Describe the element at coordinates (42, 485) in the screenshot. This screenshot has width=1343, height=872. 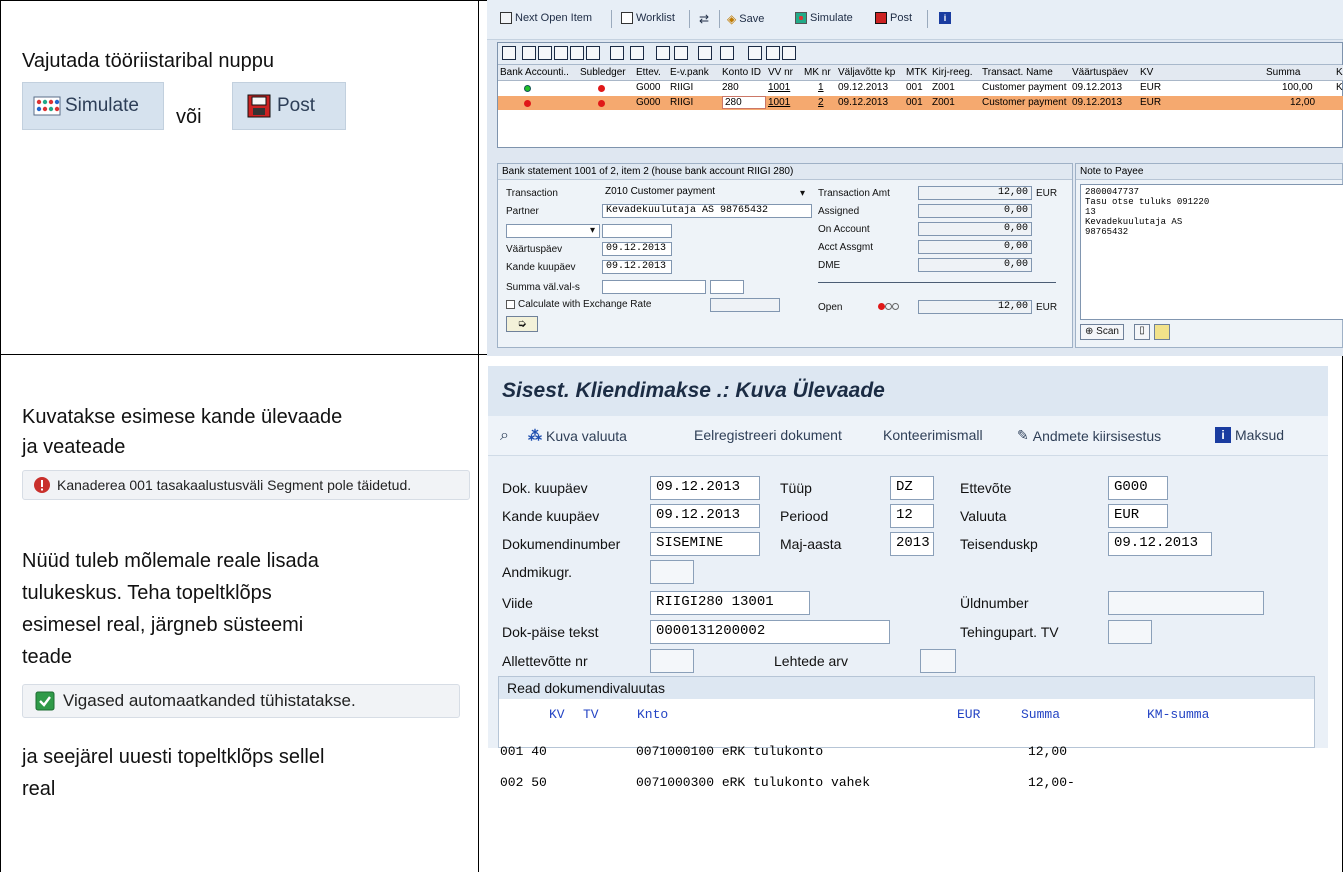
I see `error-icon` at that location.